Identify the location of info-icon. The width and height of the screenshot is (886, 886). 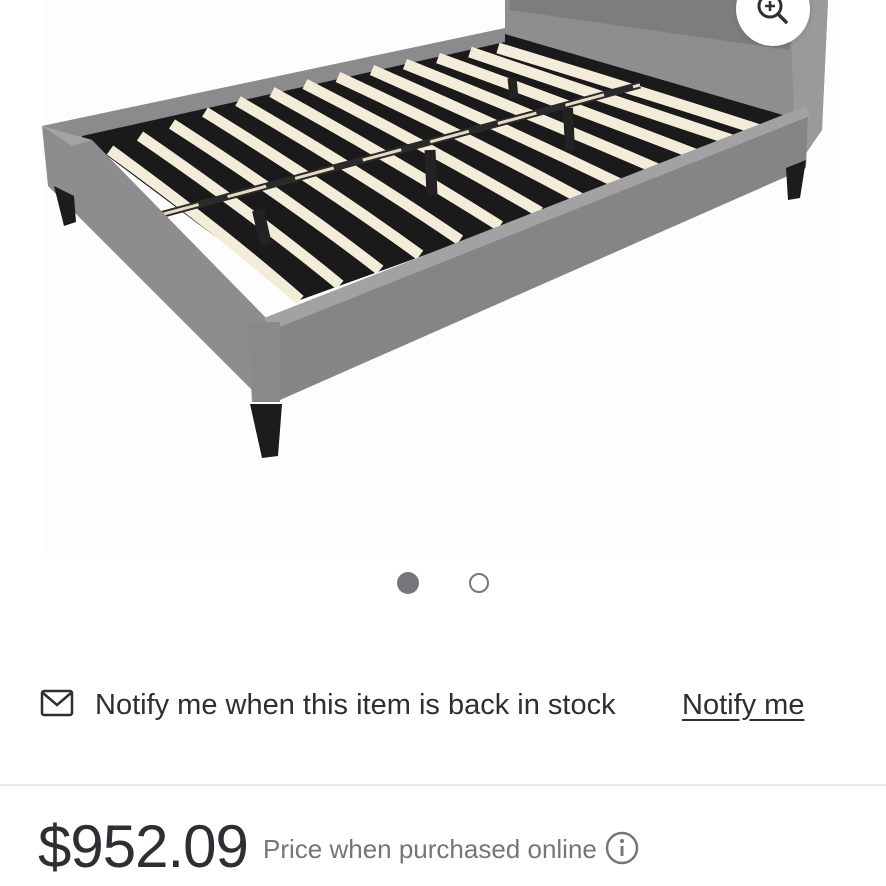
(622, 848).